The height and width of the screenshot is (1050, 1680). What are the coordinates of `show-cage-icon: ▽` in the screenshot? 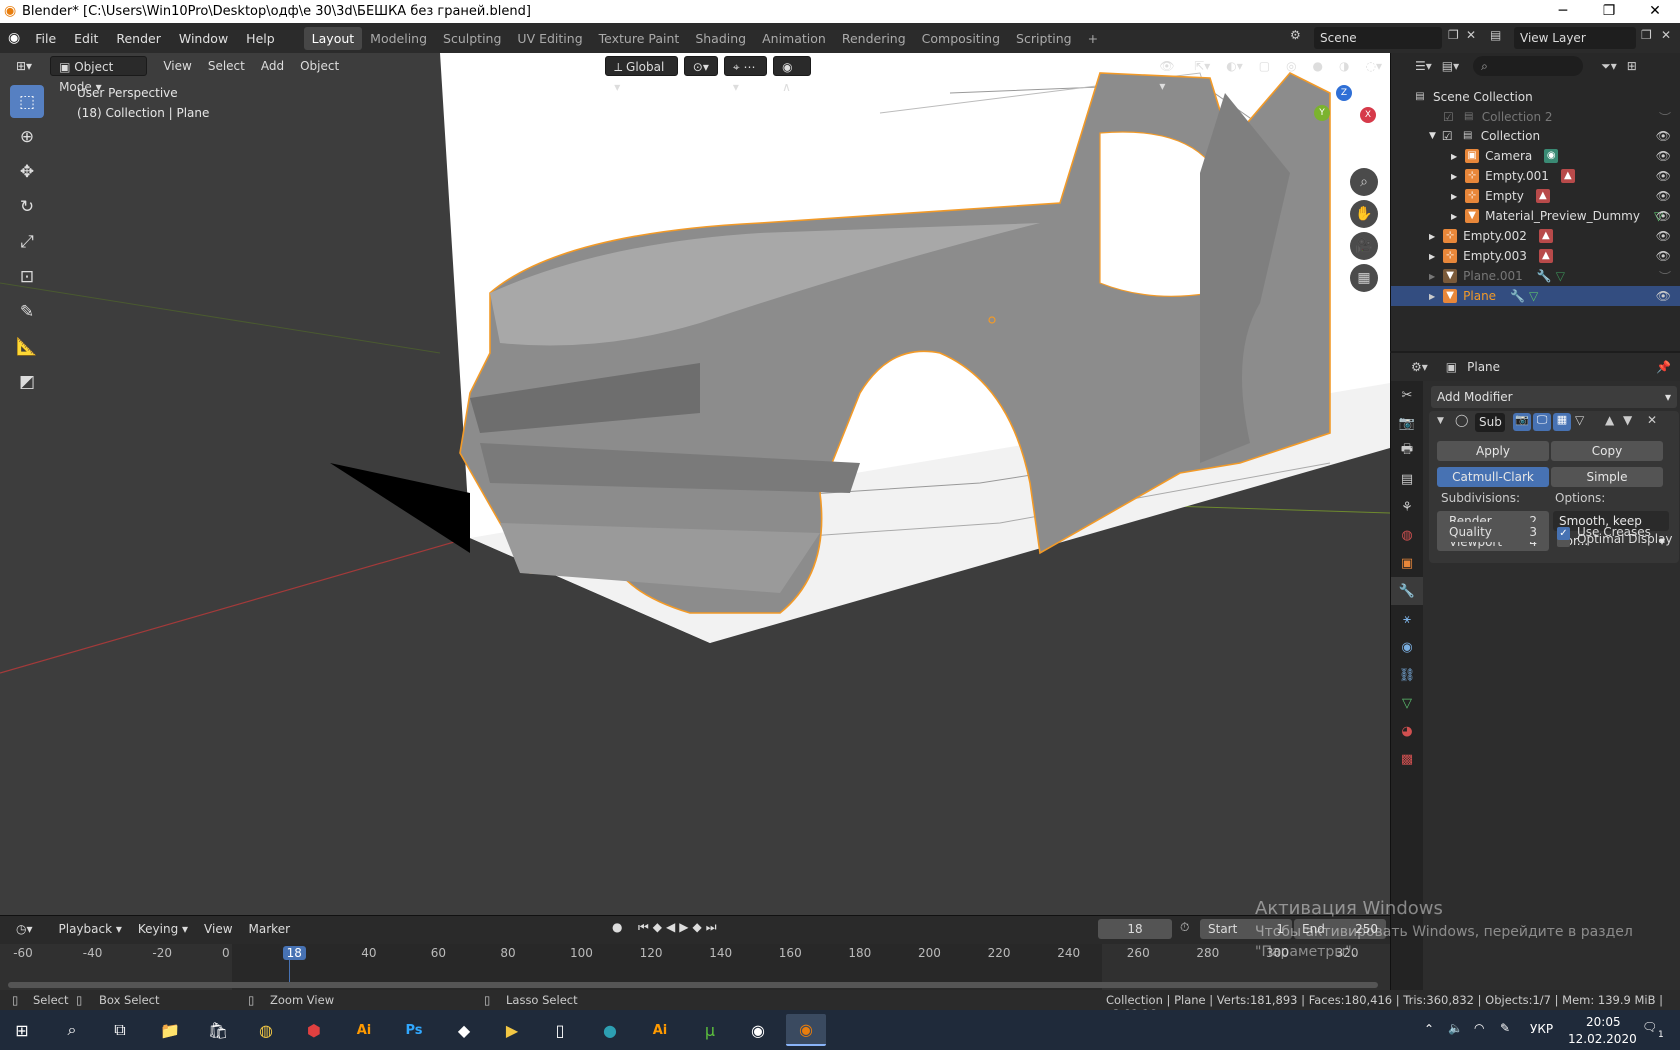 It's located at (1579, 420).